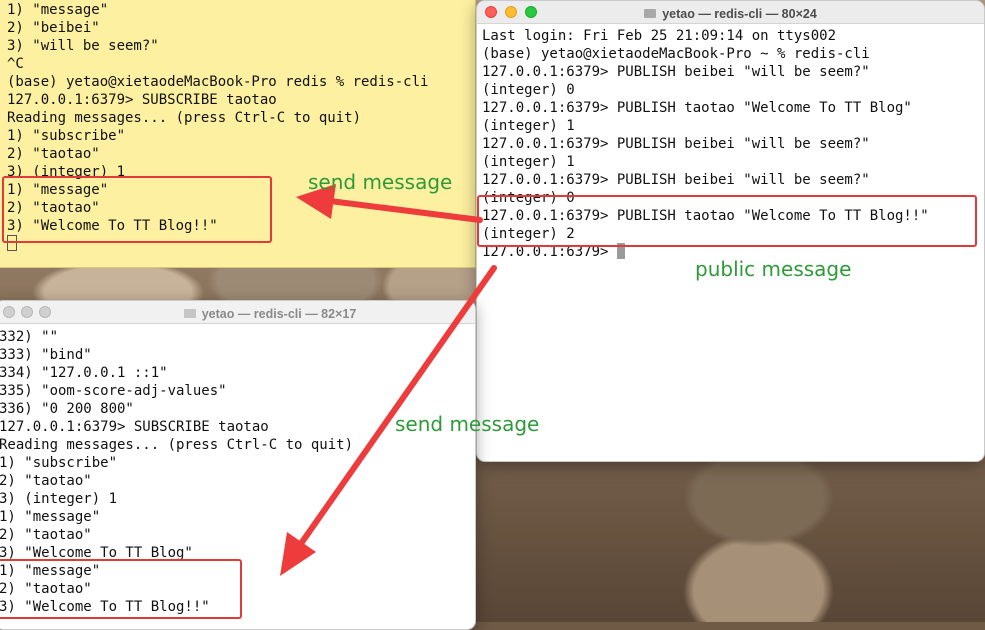 This screenshot has width=985, height=630. What do you see at coordinates (380, 182) in the screenshot?
I see `send-message-label-top: send message` at bounding box center [380, 182].